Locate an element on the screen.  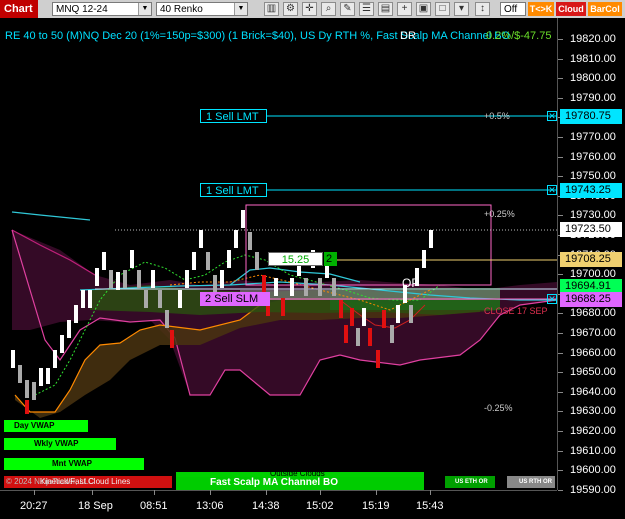
price-tag: 19688.25 is located at coordinates (591, 299).